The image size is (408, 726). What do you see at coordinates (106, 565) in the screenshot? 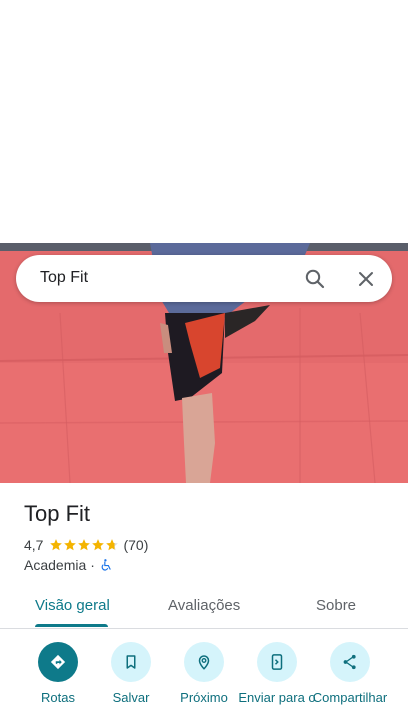
I see `wheelchair-accessible-icon` at bounding box center [106, 565].